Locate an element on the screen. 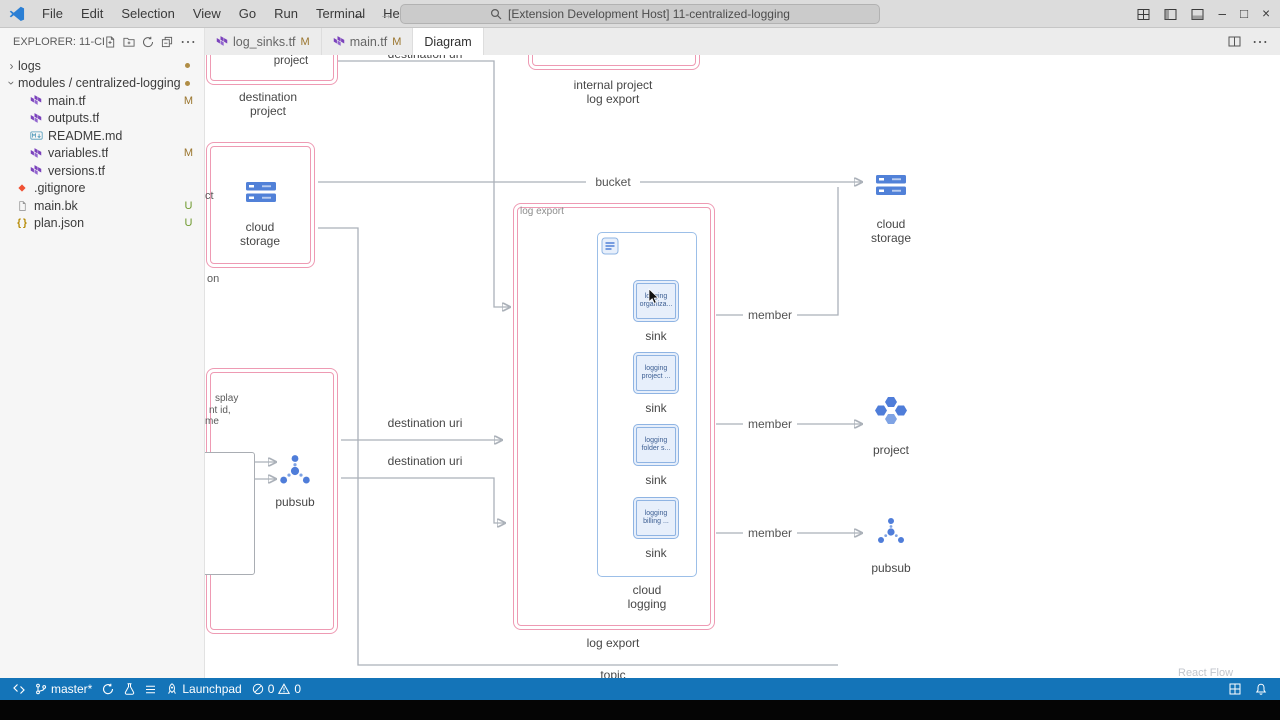 This screenshot has height=720, width=1280. tree-item-modules: › modules / centralized-logging is located at coordinates (102, 84).